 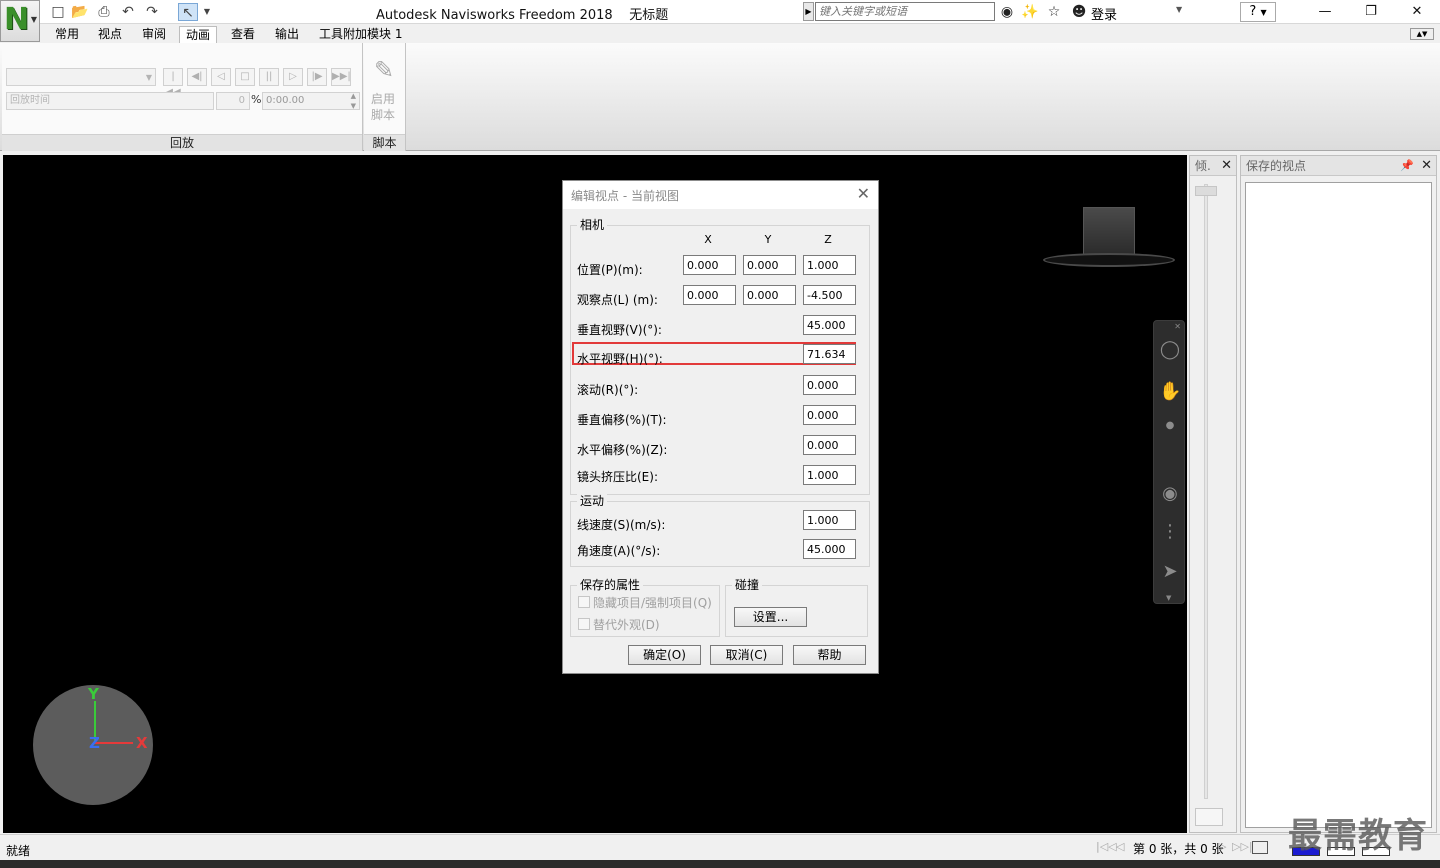 What do you see at coordinates (1177, 326) in the screenshot?
I see `navbar-close-icon: ✕` at bounding box center [1177, 326].